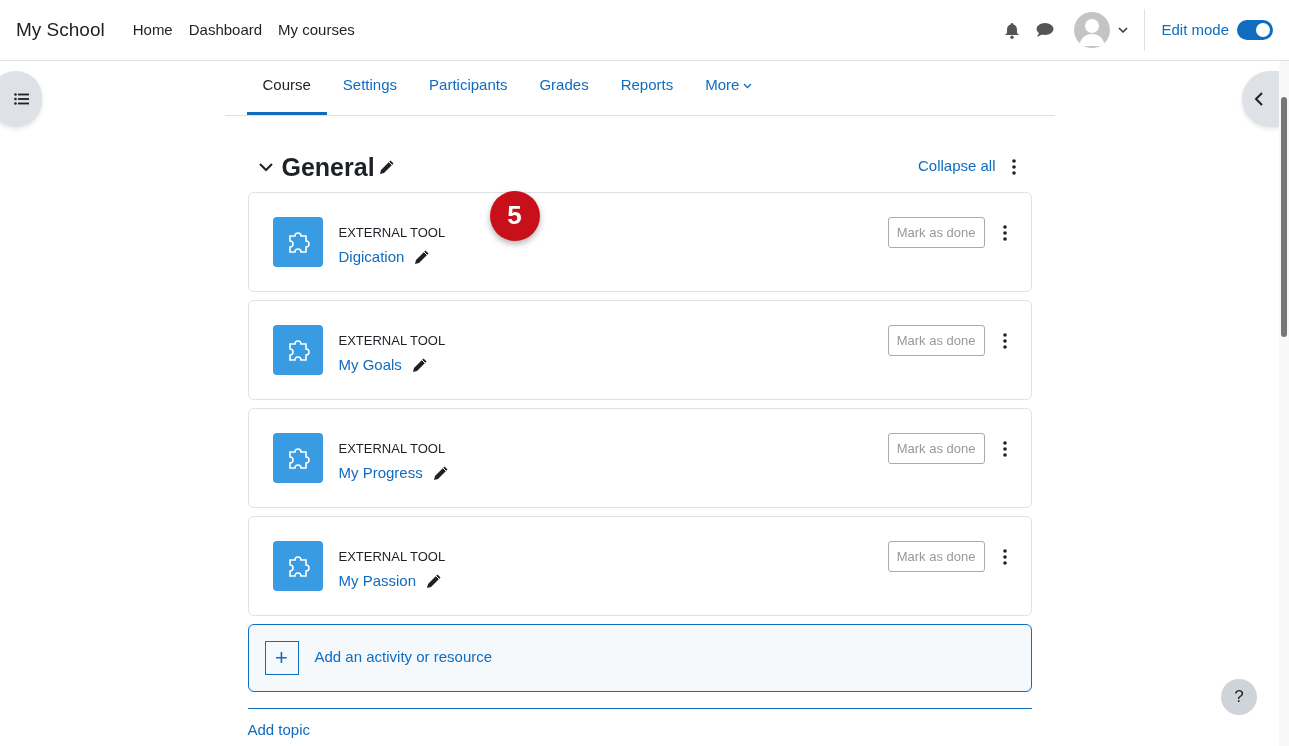 The width and height of the screenshot is (1289, 746). What do you see at coordinates (956, 166) in the screenshot?
I see `collapse-all-link: Collapse all` at bounding box center [956, 166].